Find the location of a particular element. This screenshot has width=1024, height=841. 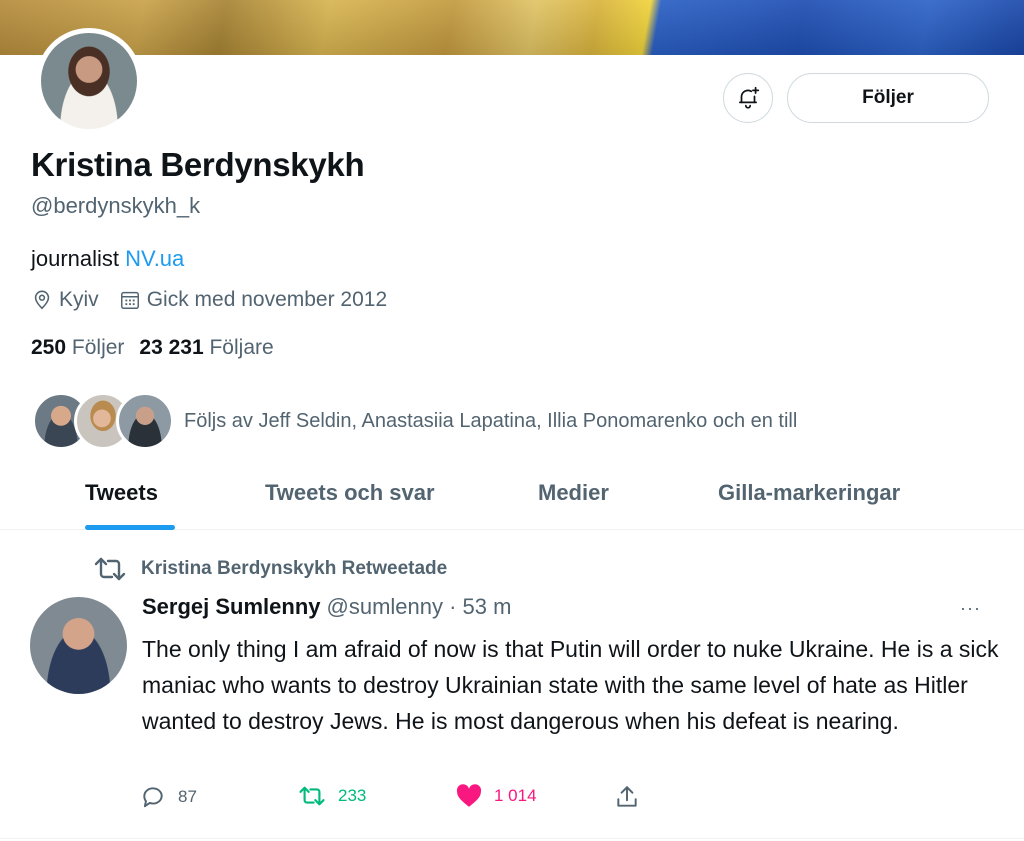

retweet-count: 233 is located at coordinates (352, 795).